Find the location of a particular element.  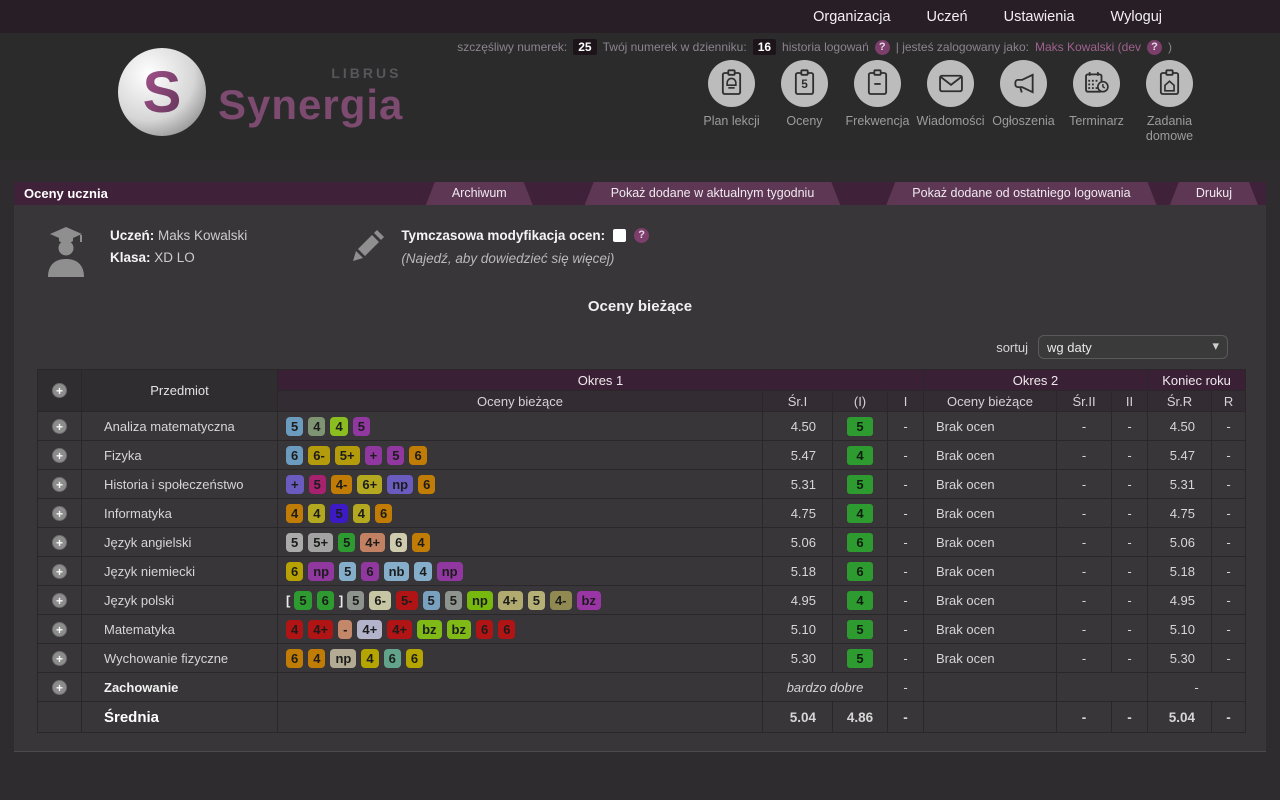

menu-item-organizacja: Organizacja is located at coordinates (851, 17).